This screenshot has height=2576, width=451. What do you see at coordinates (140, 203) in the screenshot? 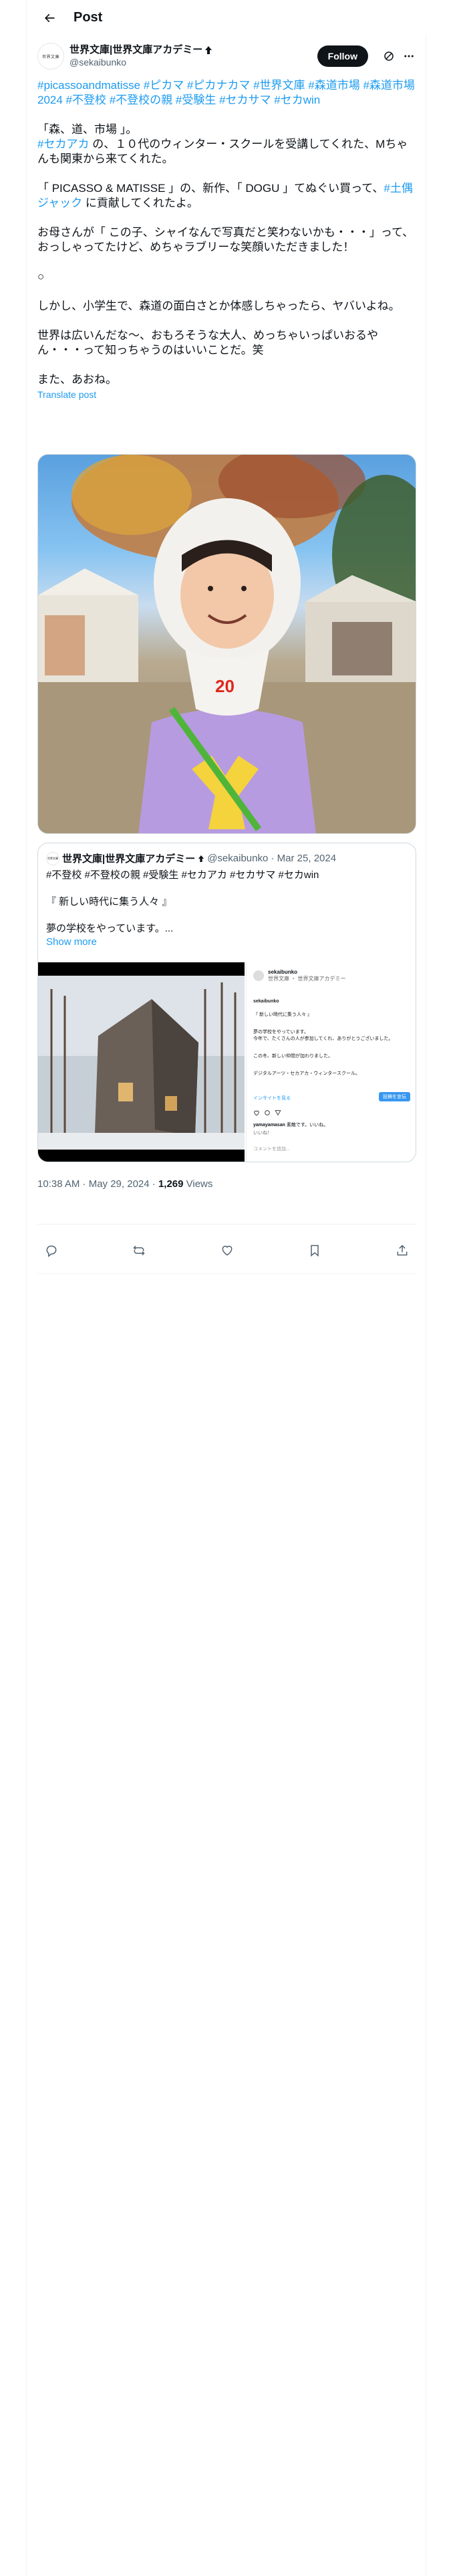
I see `text-line-3-post: に貢献してくれたよ。` at bounding box center [140, 203].